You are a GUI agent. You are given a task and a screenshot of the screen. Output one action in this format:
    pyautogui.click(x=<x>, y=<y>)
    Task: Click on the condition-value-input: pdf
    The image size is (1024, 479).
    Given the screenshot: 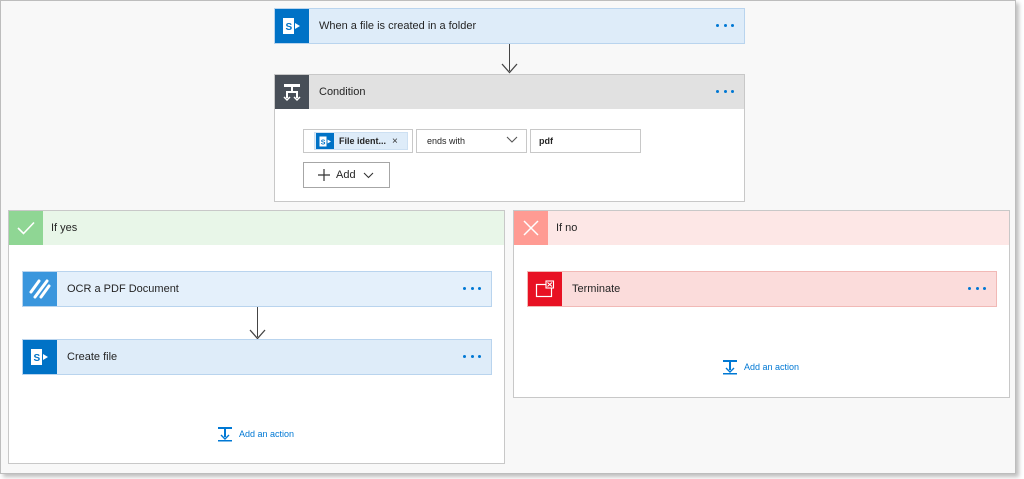 What is the action you would take?
    pyautogui.click(x=585, y=141)
    